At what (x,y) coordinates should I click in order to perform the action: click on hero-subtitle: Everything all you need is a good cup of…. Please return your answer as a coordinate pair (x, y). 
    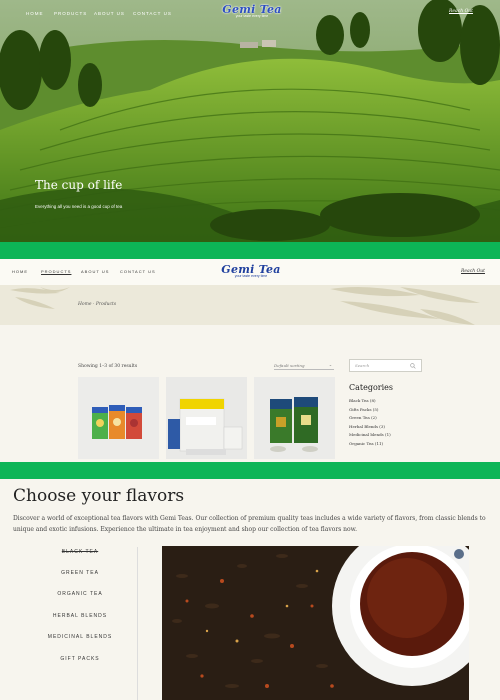
    Looking at the image, I should click on (79, 206).